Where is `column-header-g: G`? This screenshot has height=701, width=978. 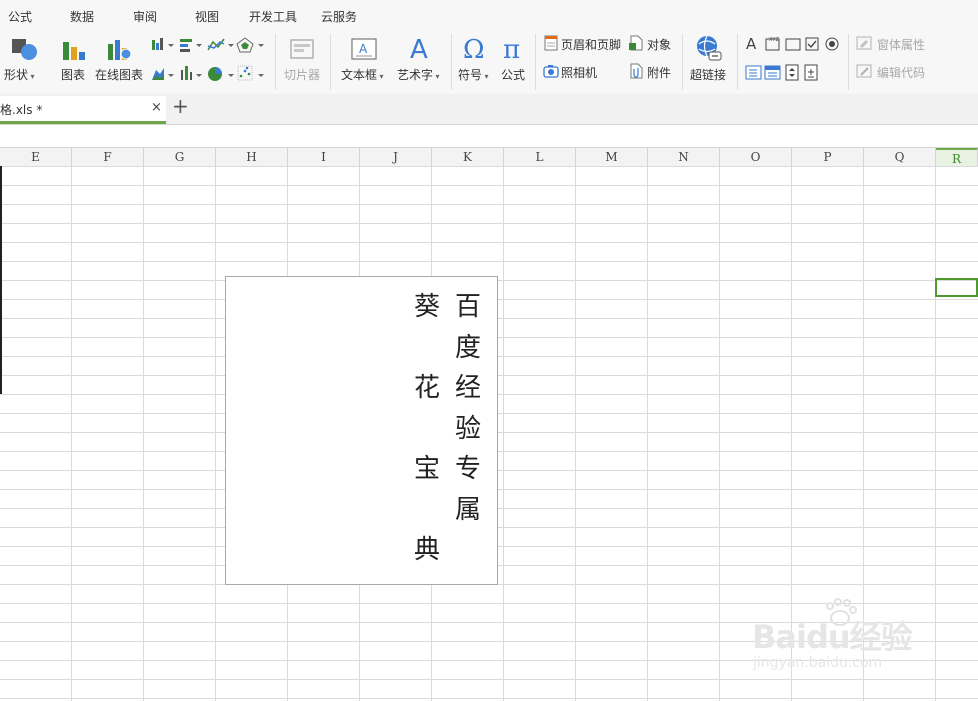
column-header-g: G is located at coordinates (180, 157).